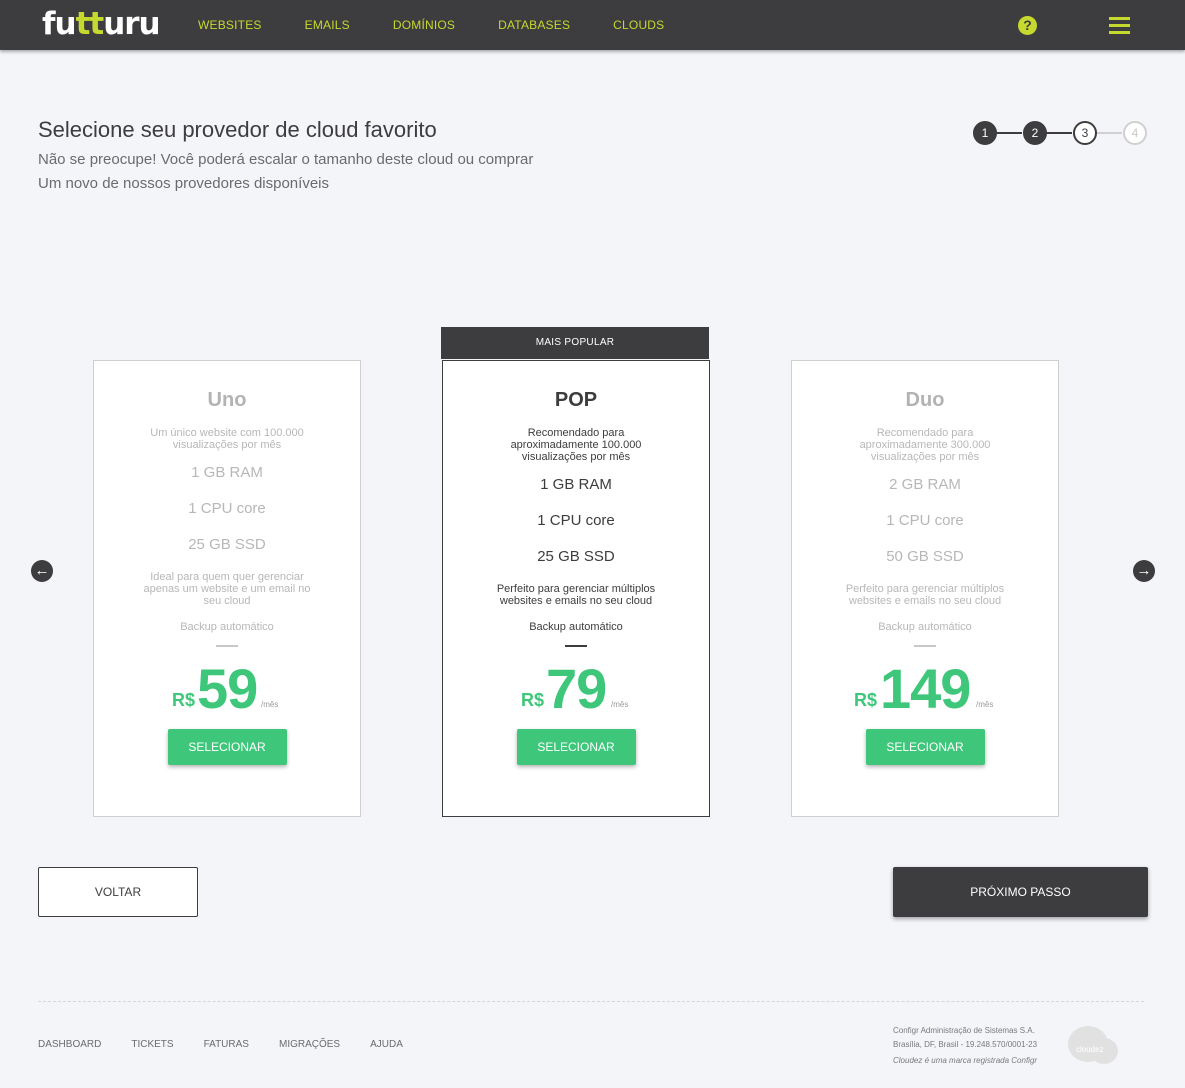  What do you see at coordinates (576, 400) in the screenshot?
I see `plan-name: POP` at bounding box center [576, 400].